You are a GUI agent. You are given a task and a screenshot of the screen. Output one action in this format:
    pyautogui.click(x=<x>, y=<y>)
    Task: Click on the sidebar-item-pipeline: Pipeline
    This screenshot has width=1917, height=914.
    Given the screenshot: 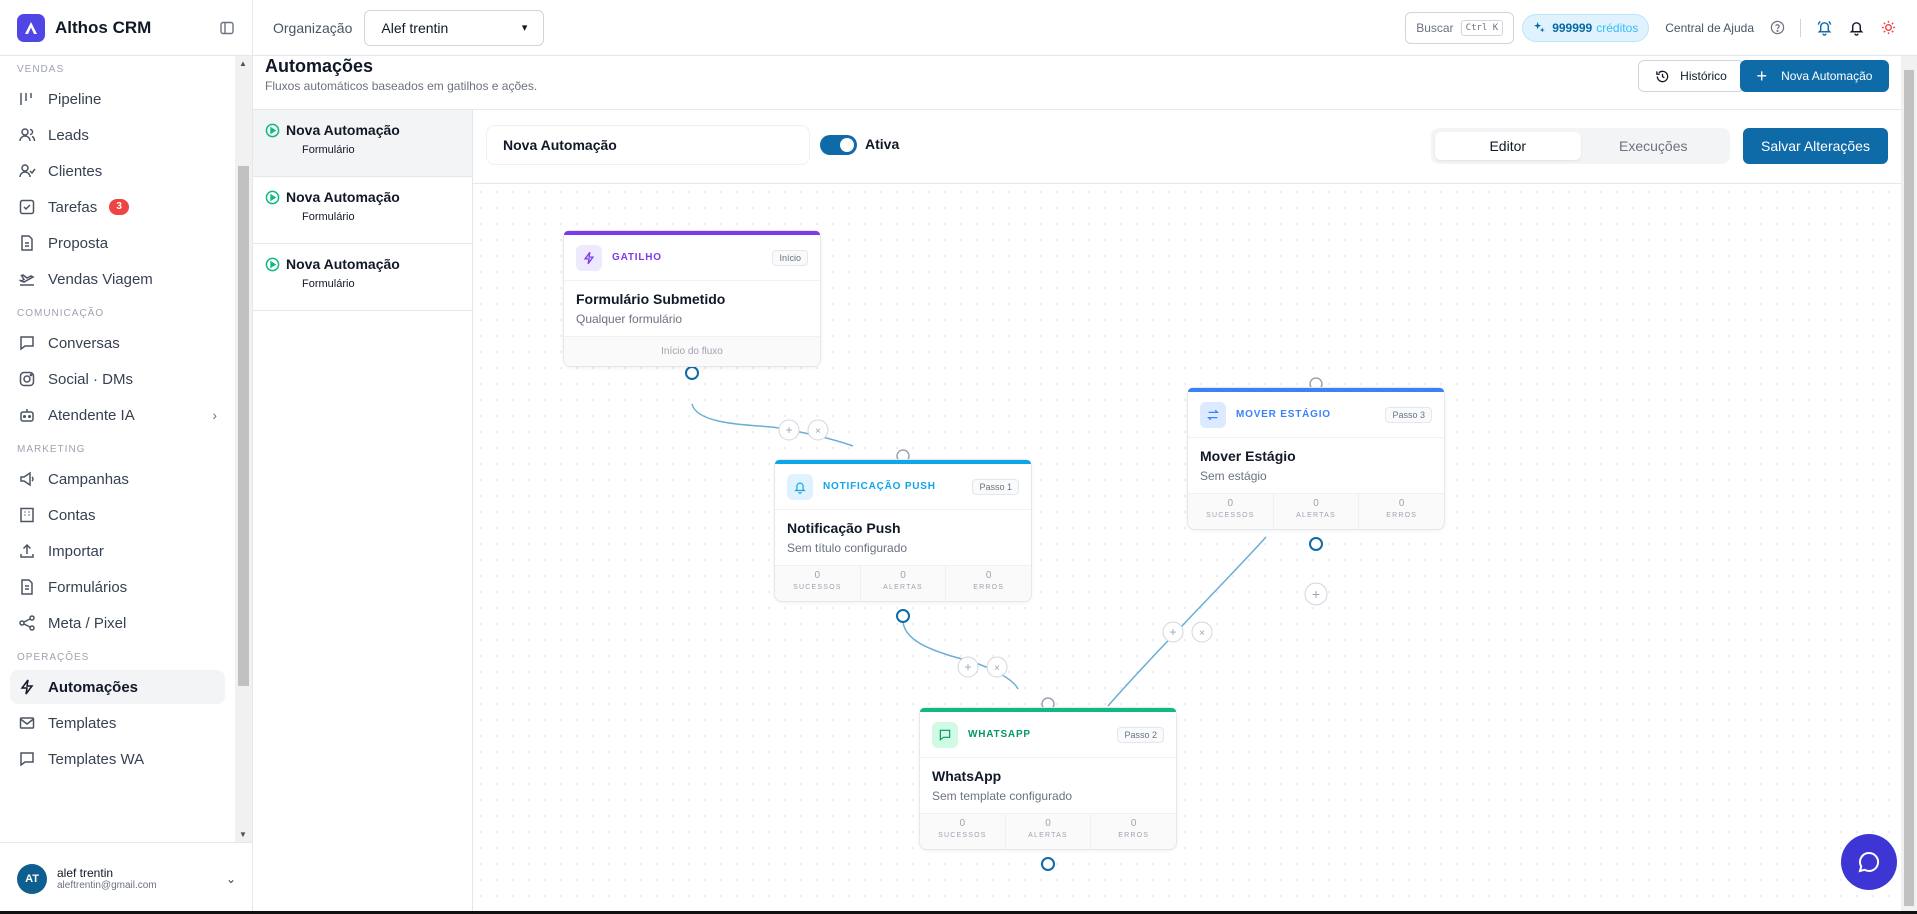 What is the action you would take?
    pyautogui.click(x=117, y=99)
    